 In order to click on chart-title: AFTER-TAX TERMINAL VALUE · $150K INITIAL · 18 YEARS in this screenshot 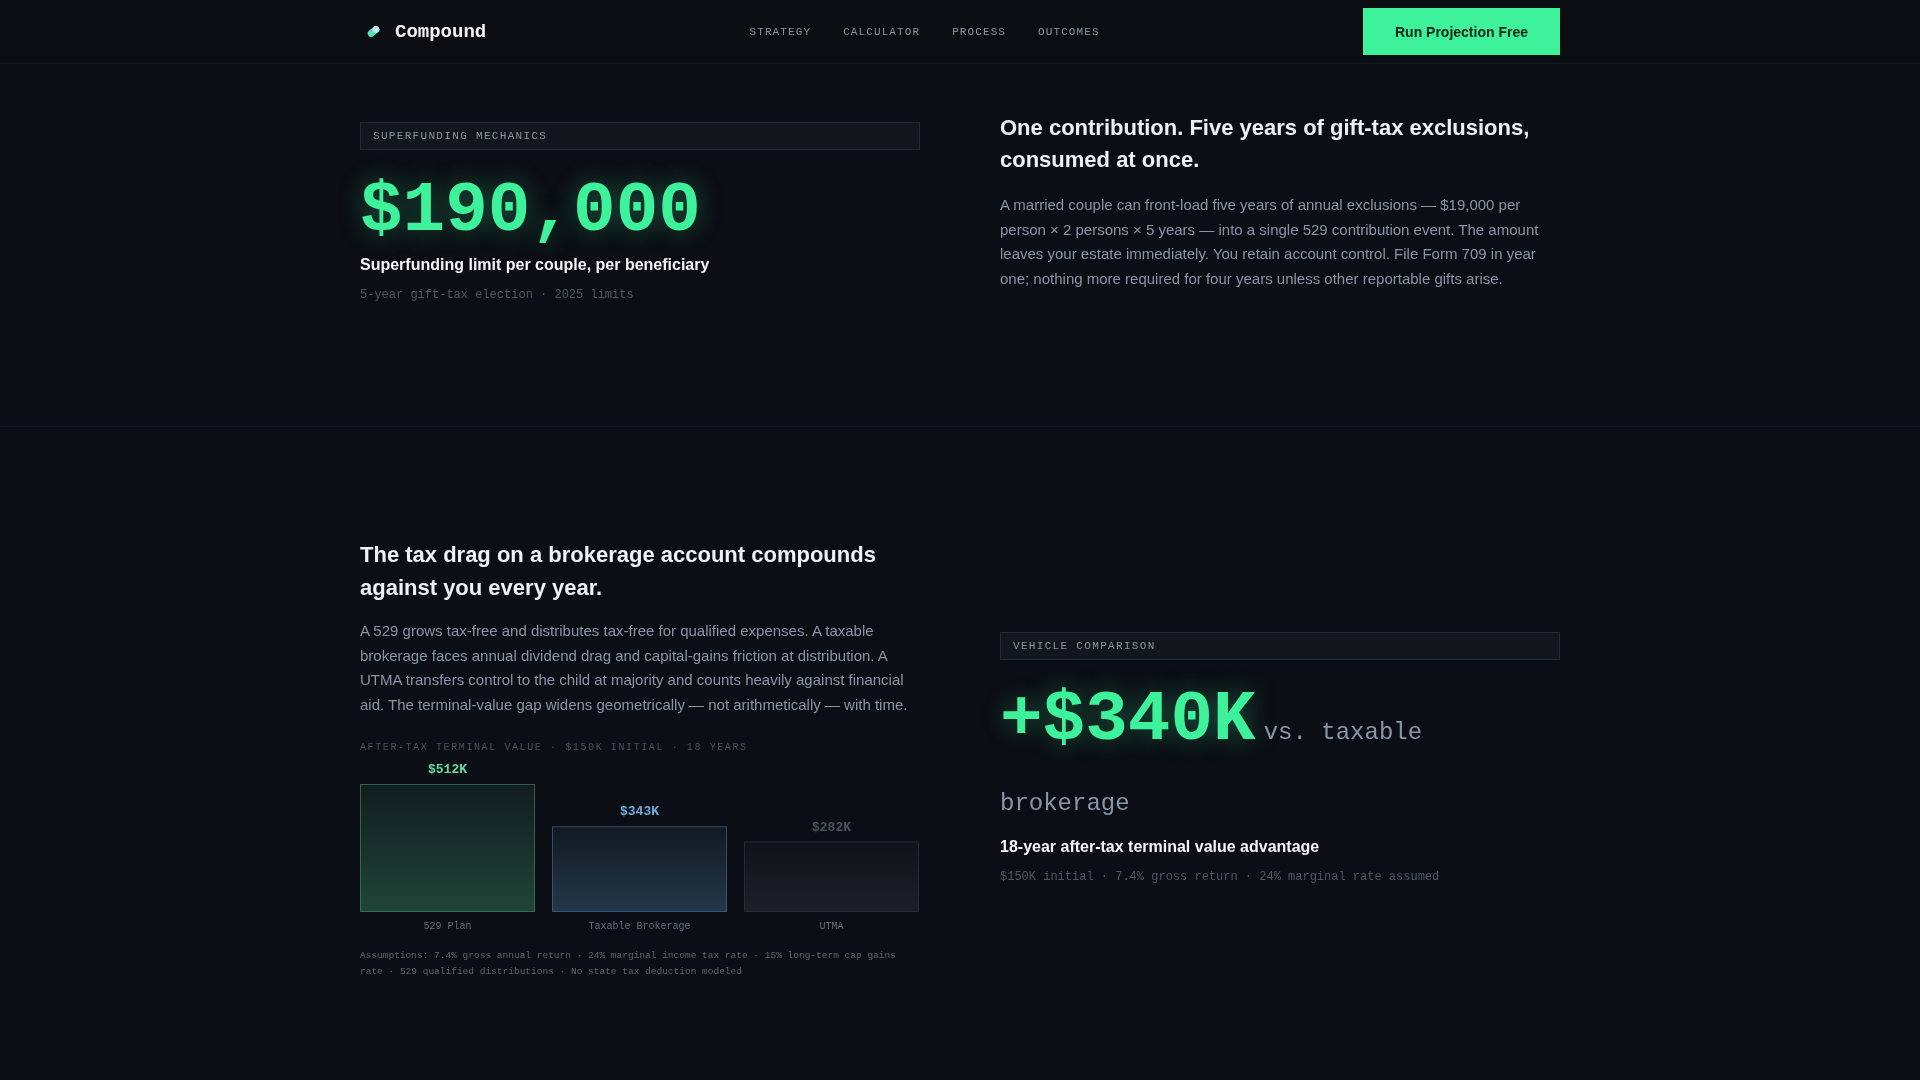, I will do `click(554, 747)`.